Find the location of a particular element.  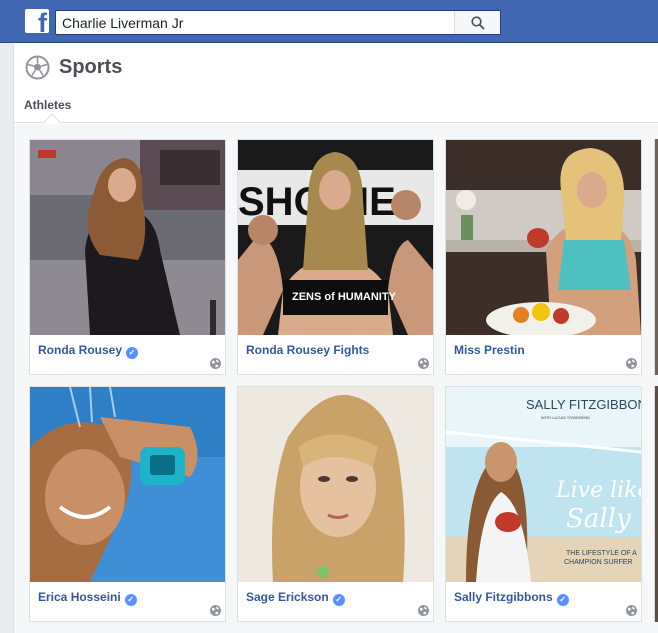

page-title: Sports is located at coordinates (91, 67).